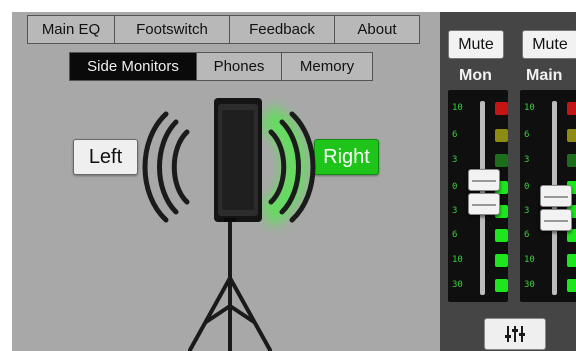  Describe the element at coordinates (327, 66) in the screenshot. I see `subtab-memory: Memory` at that location.